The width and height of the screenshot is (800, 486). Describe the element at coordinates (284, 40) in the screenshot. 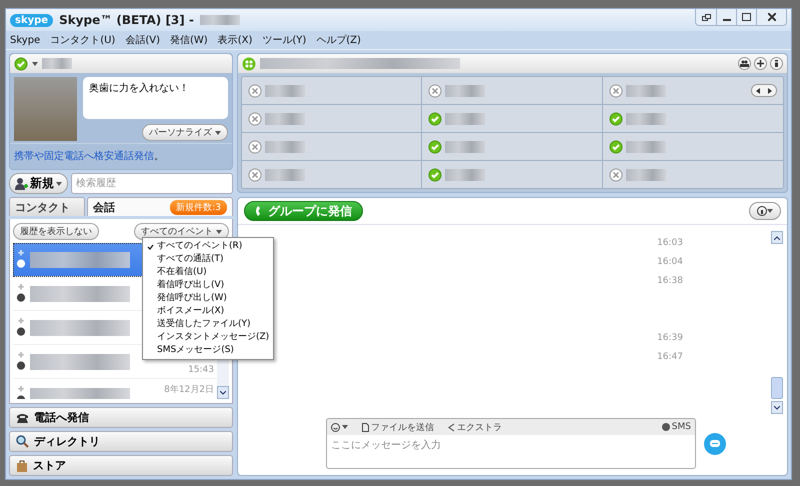

I see `menu-item: ツール(Y)` at that location.